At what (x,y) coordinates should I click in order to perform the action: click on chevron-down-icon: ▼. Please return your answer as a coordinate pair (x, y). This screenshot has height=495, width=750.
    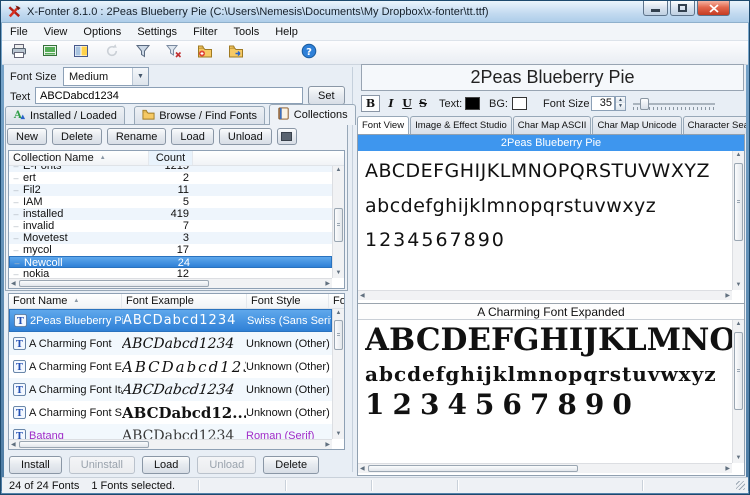
    Looking at the image, I should click on (140, 76).